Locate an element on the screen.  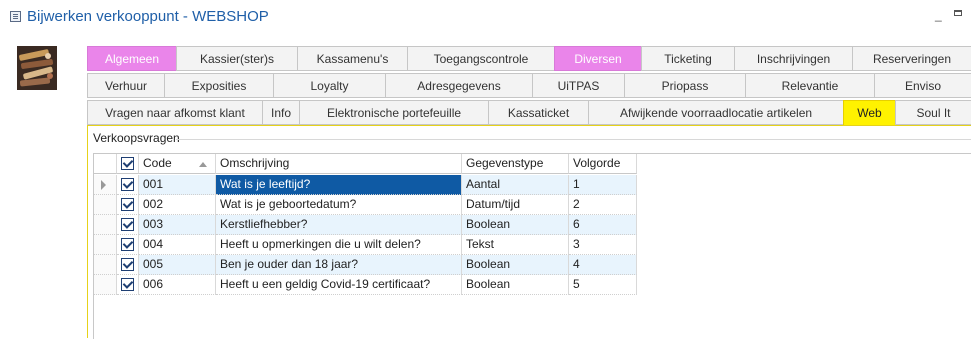
cell-omschrijving: Wat is je geboortedatum? is located at coordinates (339, 205).